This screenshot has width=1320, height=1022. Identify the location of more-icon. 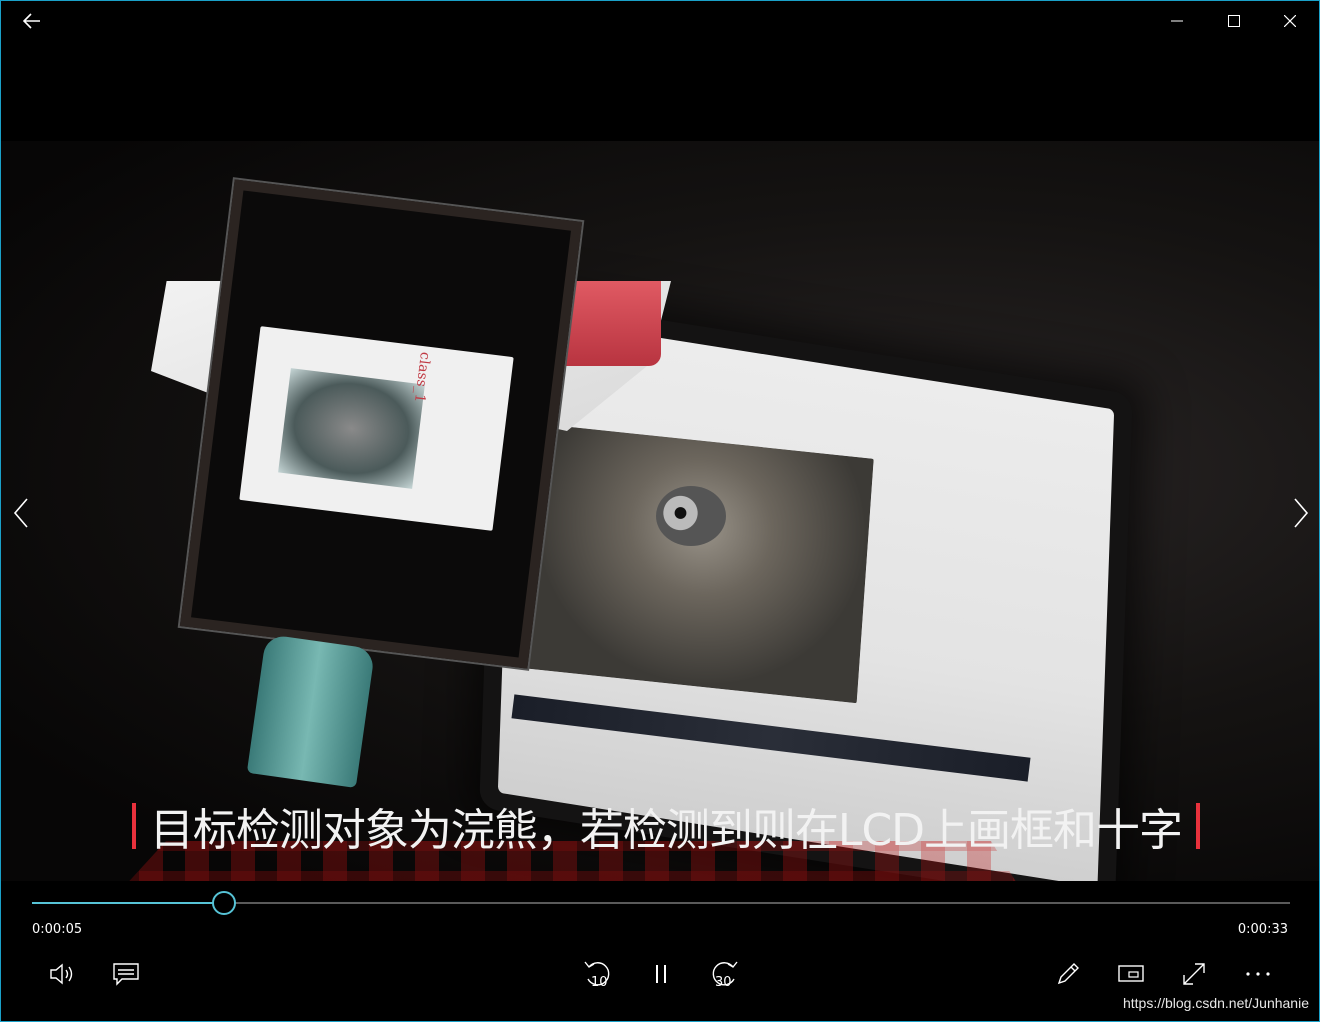
(1258, 974).